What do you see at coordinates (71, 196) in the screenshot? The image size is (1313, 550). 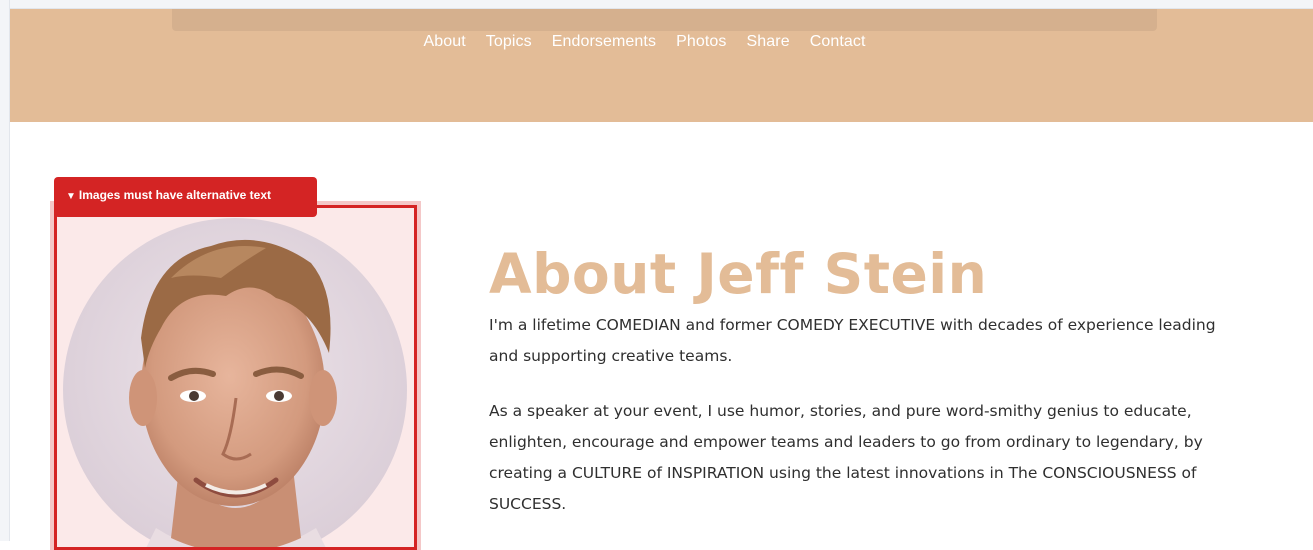 I see `triangle-down-icon: ▼` at bounding box center [71, 196].